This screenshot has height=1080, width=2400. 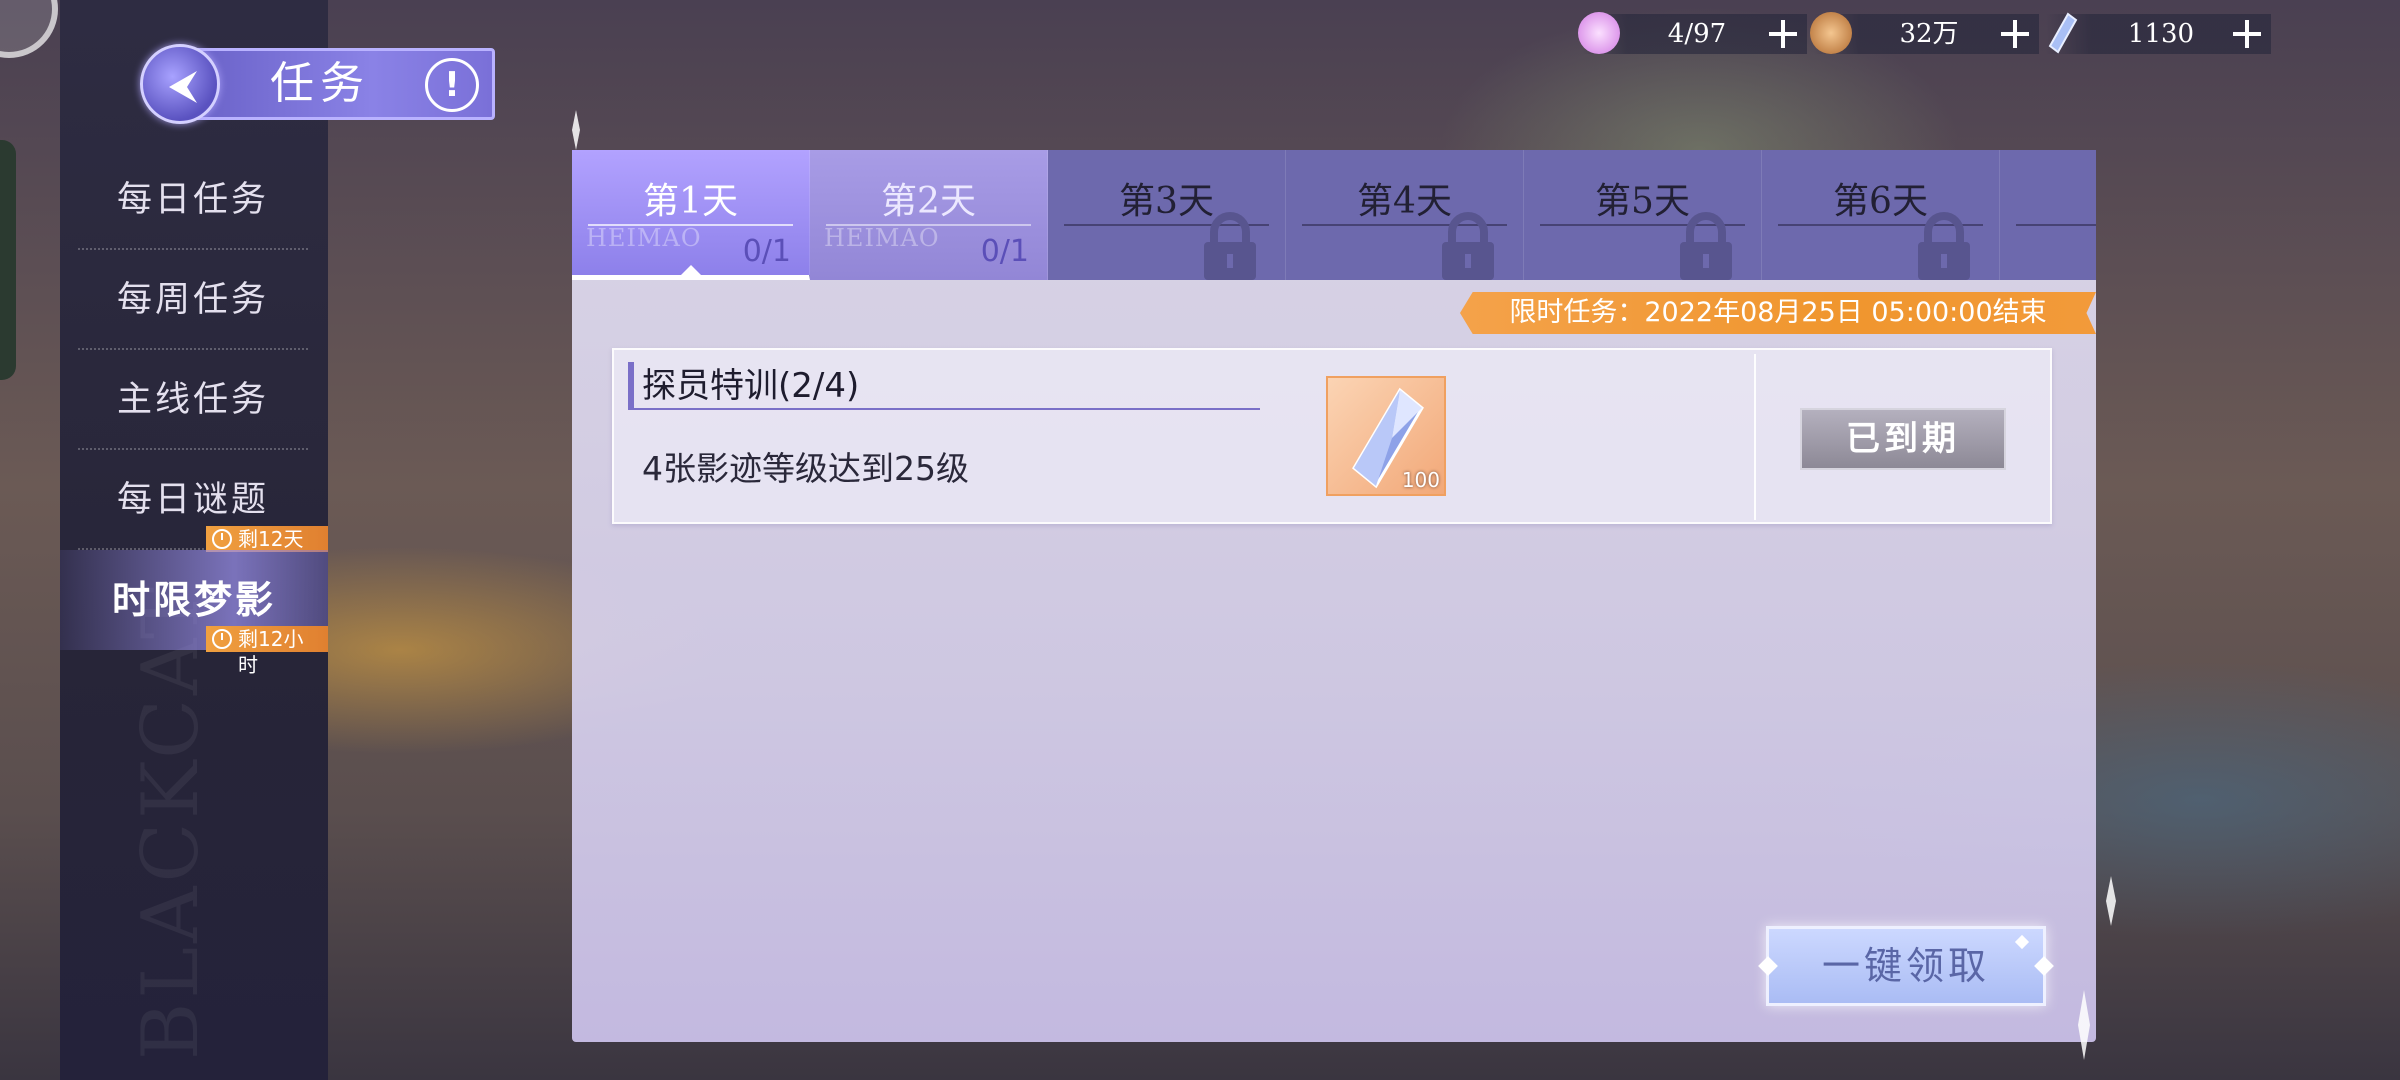 What do you see at coordinates (1903, 439) in the screenshot?
I see `expired-button: 已到期` at bounding box center [1903, 439].